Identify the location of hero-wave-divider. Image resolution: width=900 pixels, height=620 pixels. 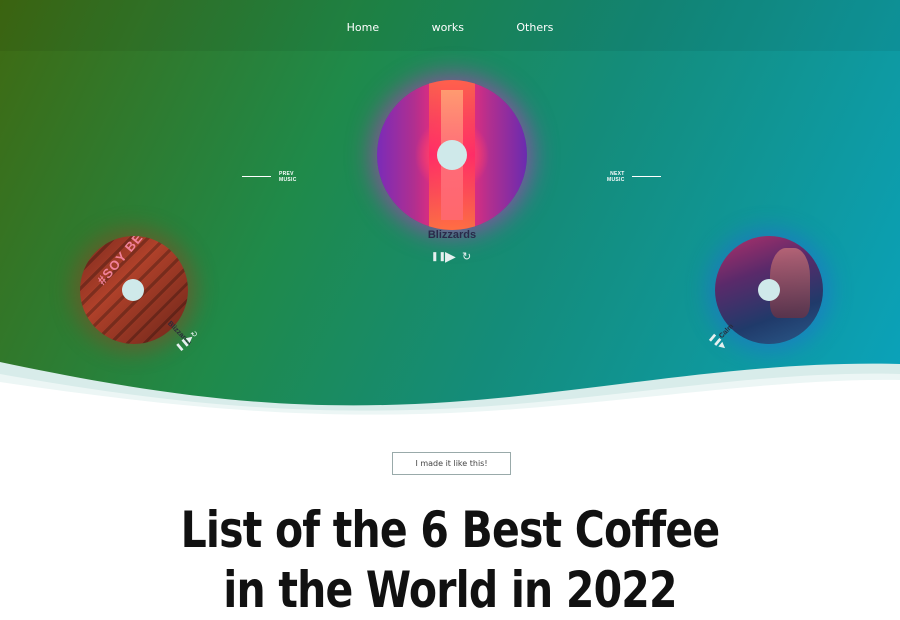
(450, 396).